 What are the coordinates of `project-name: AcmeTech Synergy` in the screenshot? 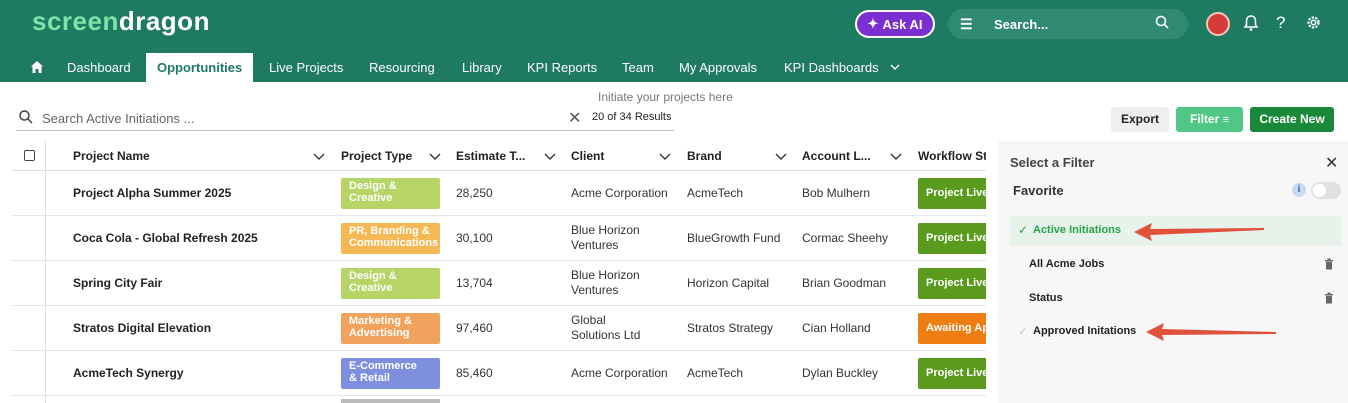 It's located at (128, 373).